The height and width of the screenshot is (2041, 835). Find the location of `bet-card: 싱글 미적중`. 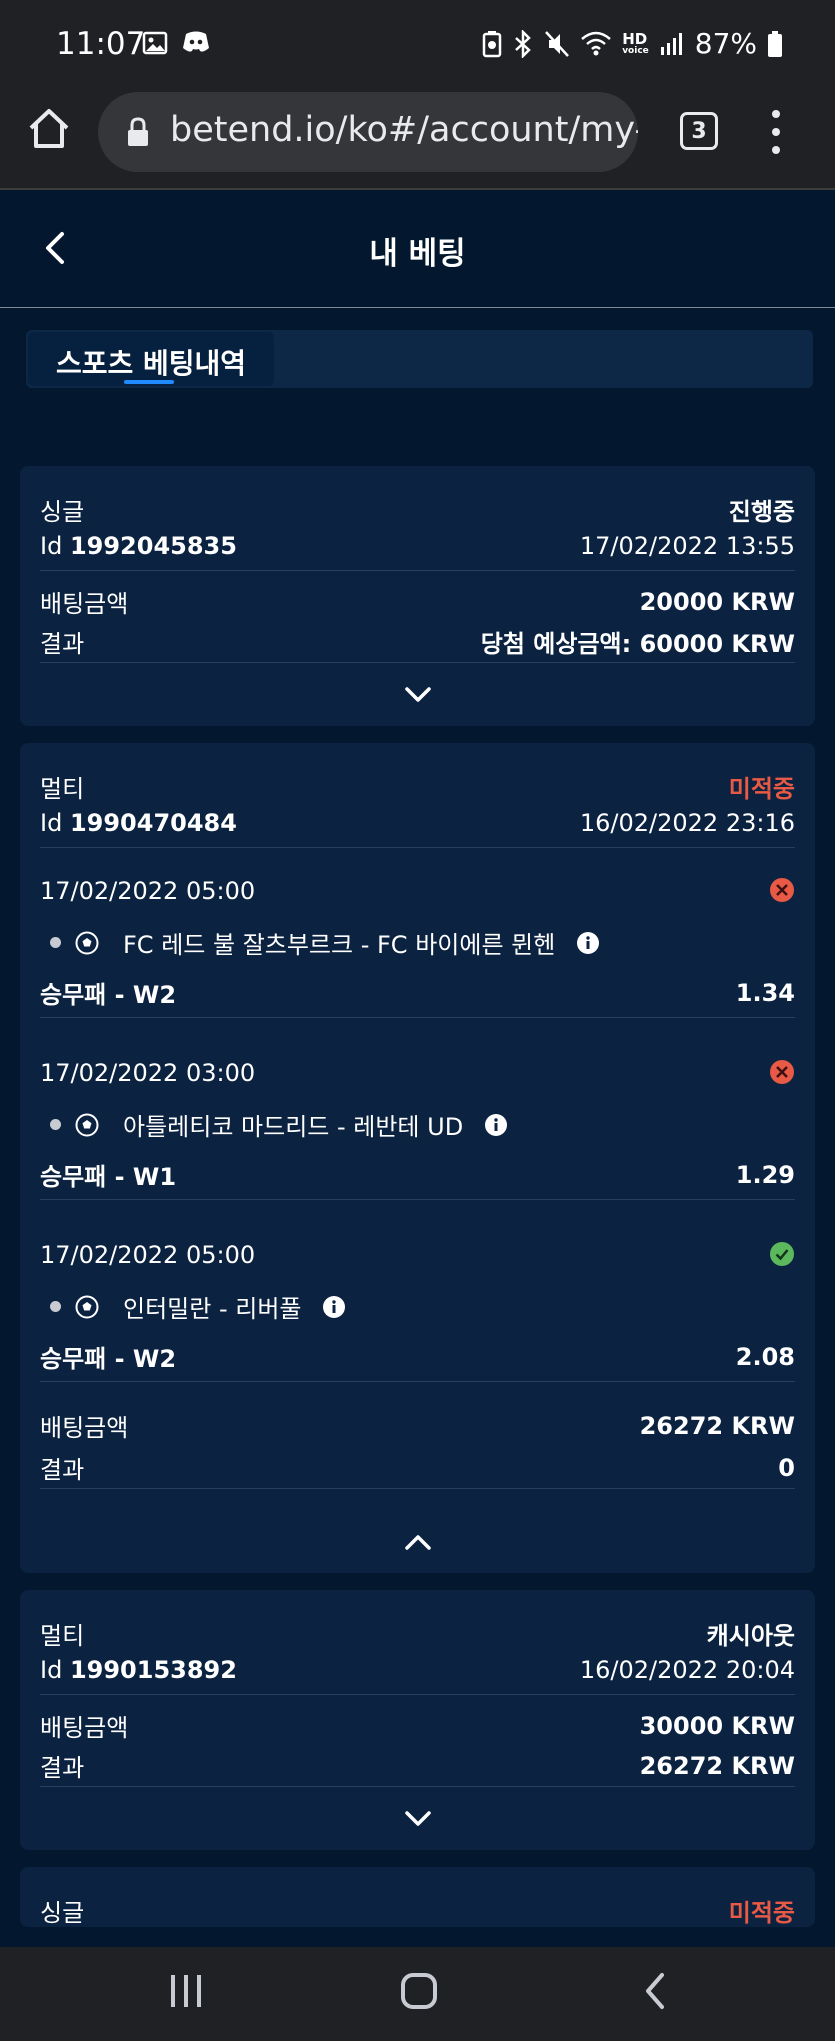

bet-card: 싱글 미적중 is located at coordinates (417, 1897).